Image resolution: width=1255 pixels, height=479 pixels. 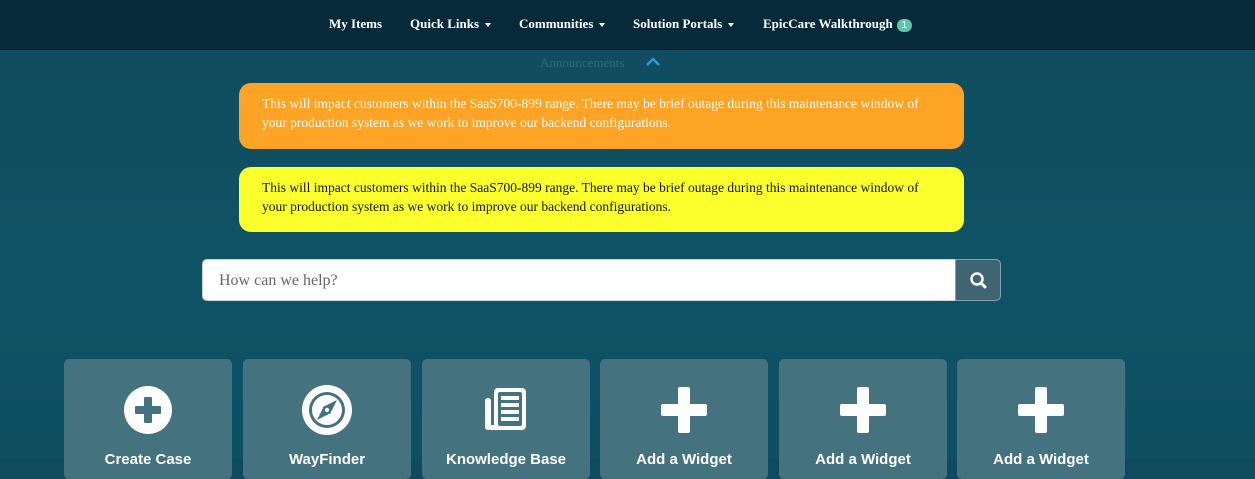 What do you see at coordinates (355, 24) in the screenshot?
I see `nav-my-items: My Items` at bounding box center [355, 24].